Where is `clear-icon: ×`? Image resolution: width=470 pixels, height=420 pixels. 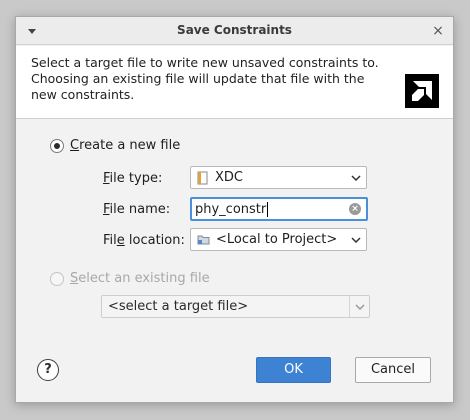
clear-icon: × is located at coordinates (355, 209).